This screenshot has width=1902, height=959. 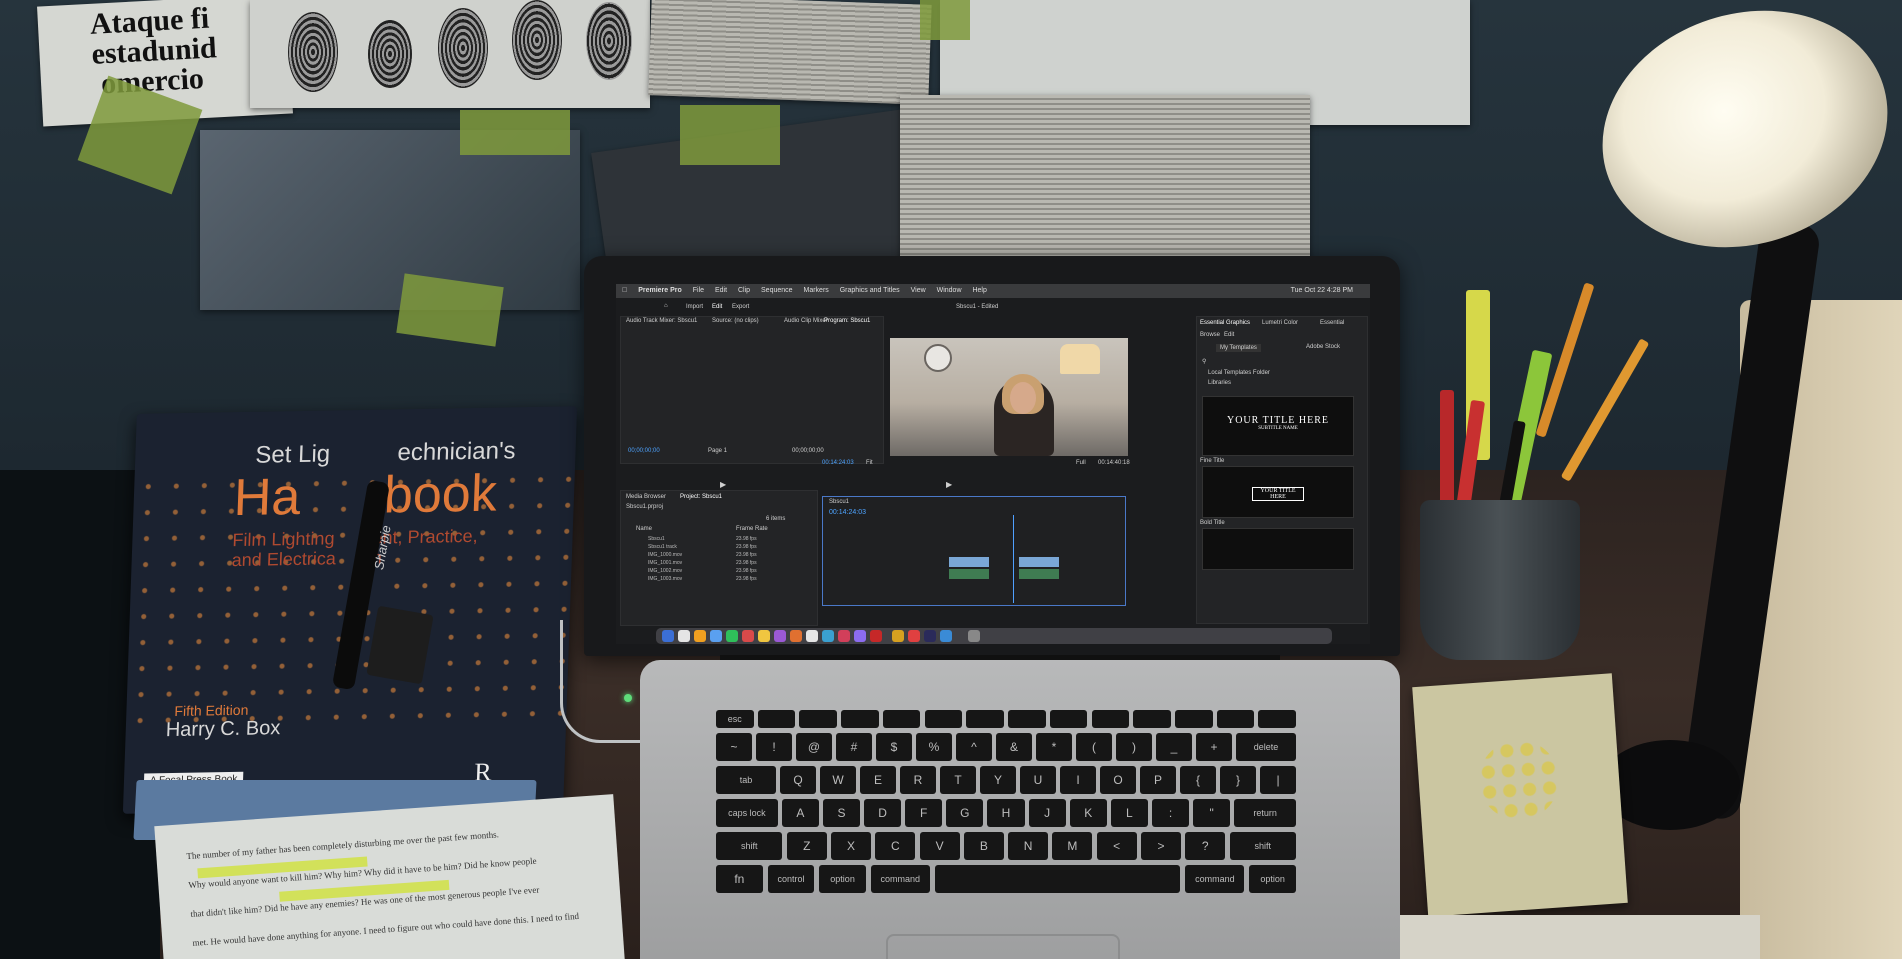 What do you see at coordinates (1094, 747) in the screenshot?
I see `key--: (` at bounding box center [1094, 747].